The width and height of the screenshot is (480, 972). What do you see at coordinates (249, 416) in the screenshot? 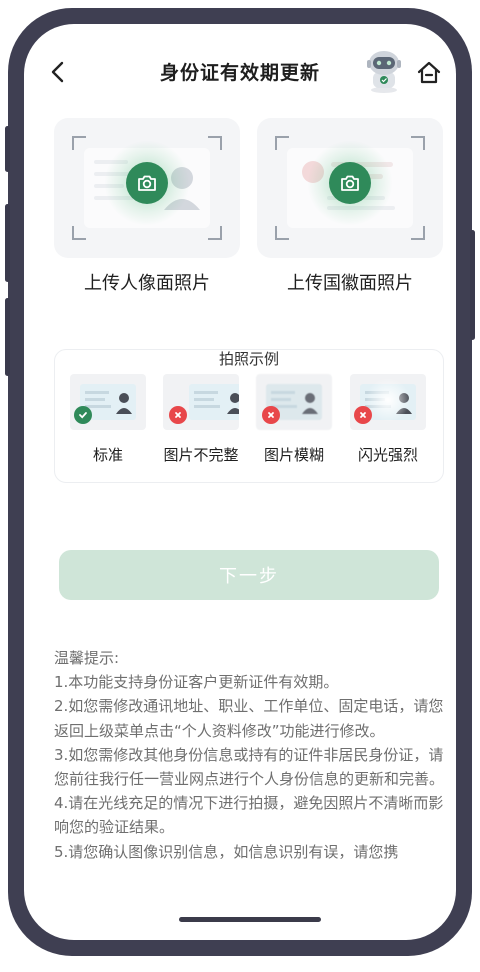
I see `photo-examples-panel: 拍照示例 标准 图片不完整 图片模糊 闪光强烈` at bounding box center [249, 416].